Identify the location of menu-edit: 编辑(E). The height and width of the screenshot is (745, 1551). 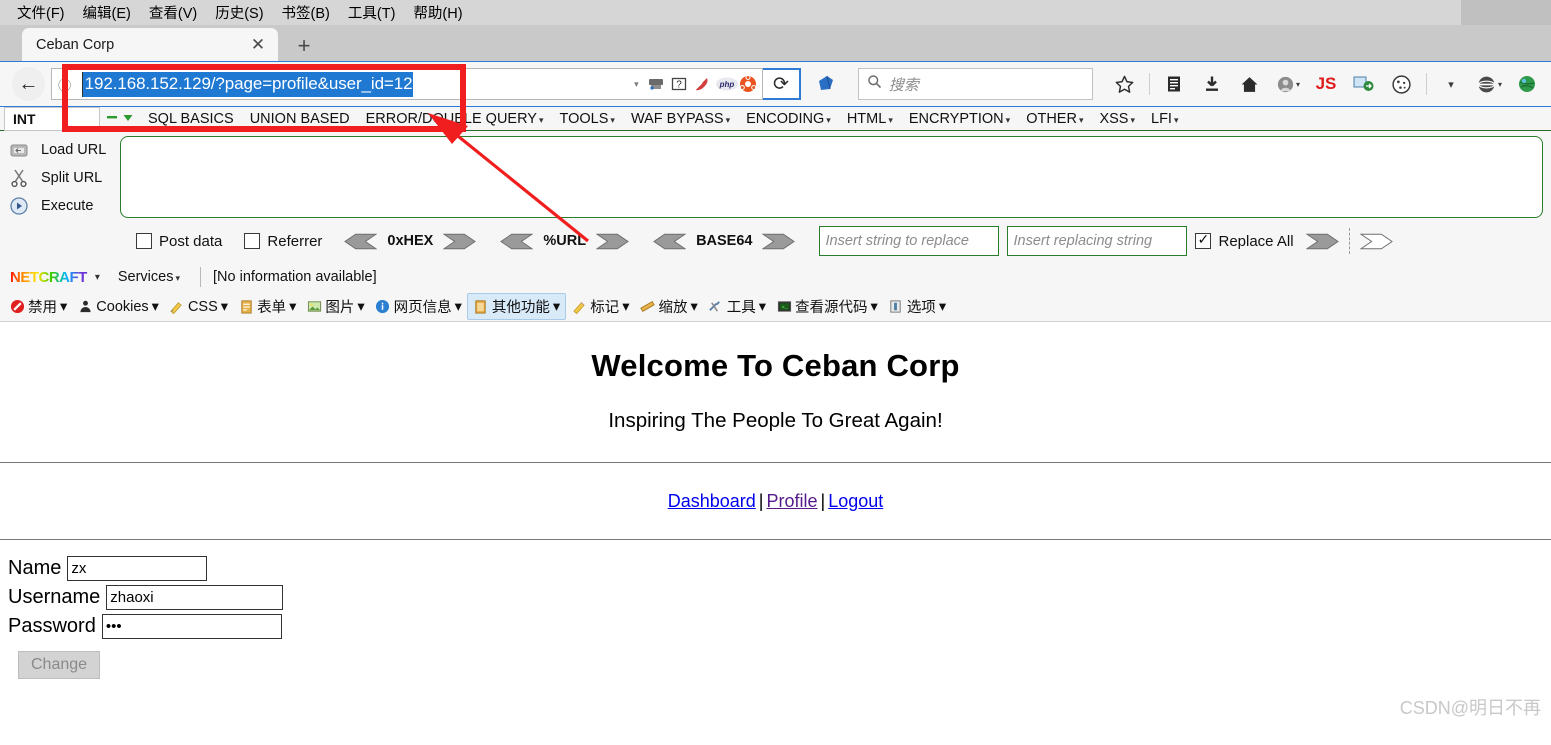
(107, 12).